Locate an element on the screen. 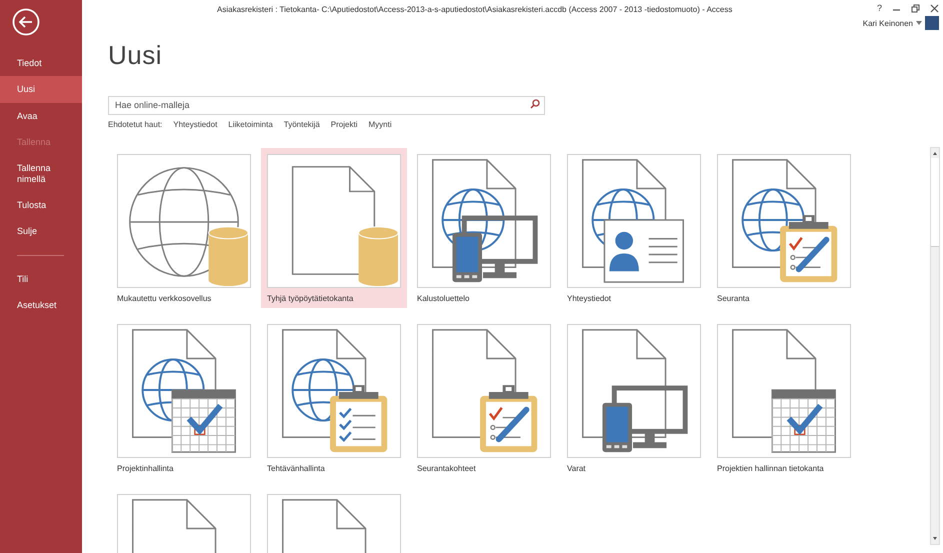 This screenshot has width=943, height=553. sidebar-item: Tiedot is located at coordinates (41, 63).